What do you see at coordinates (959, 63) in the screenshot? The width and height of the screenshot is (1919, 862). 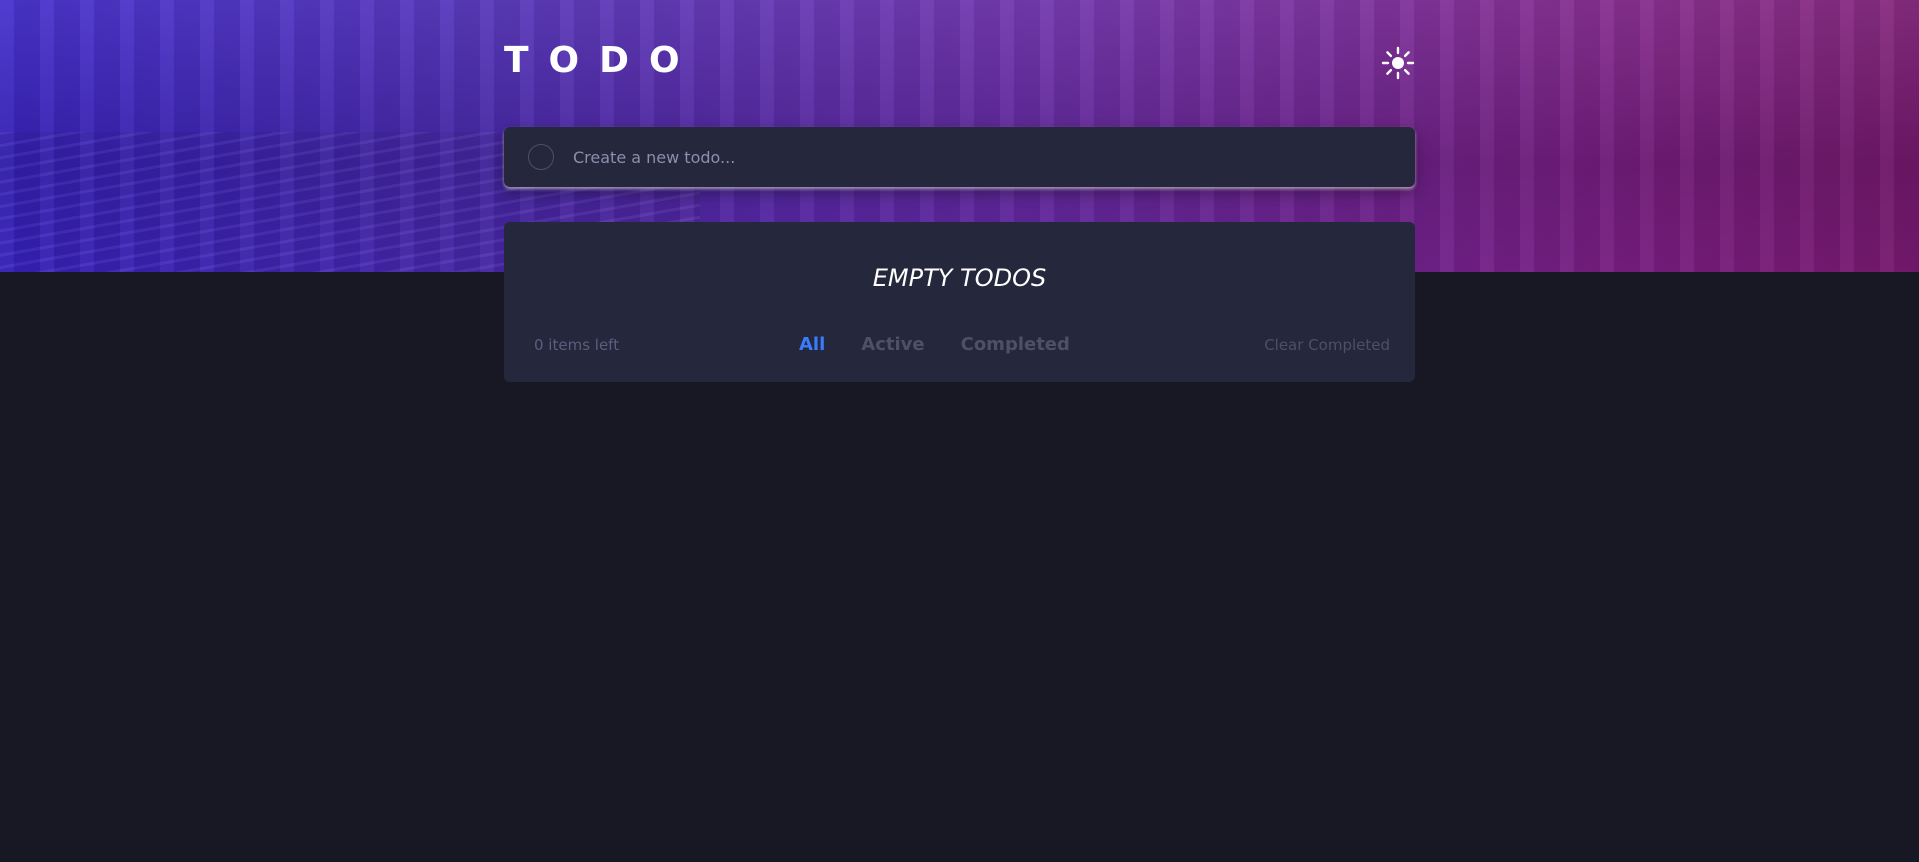 I see `title-row: TODO` at bounding box center [959, 63].